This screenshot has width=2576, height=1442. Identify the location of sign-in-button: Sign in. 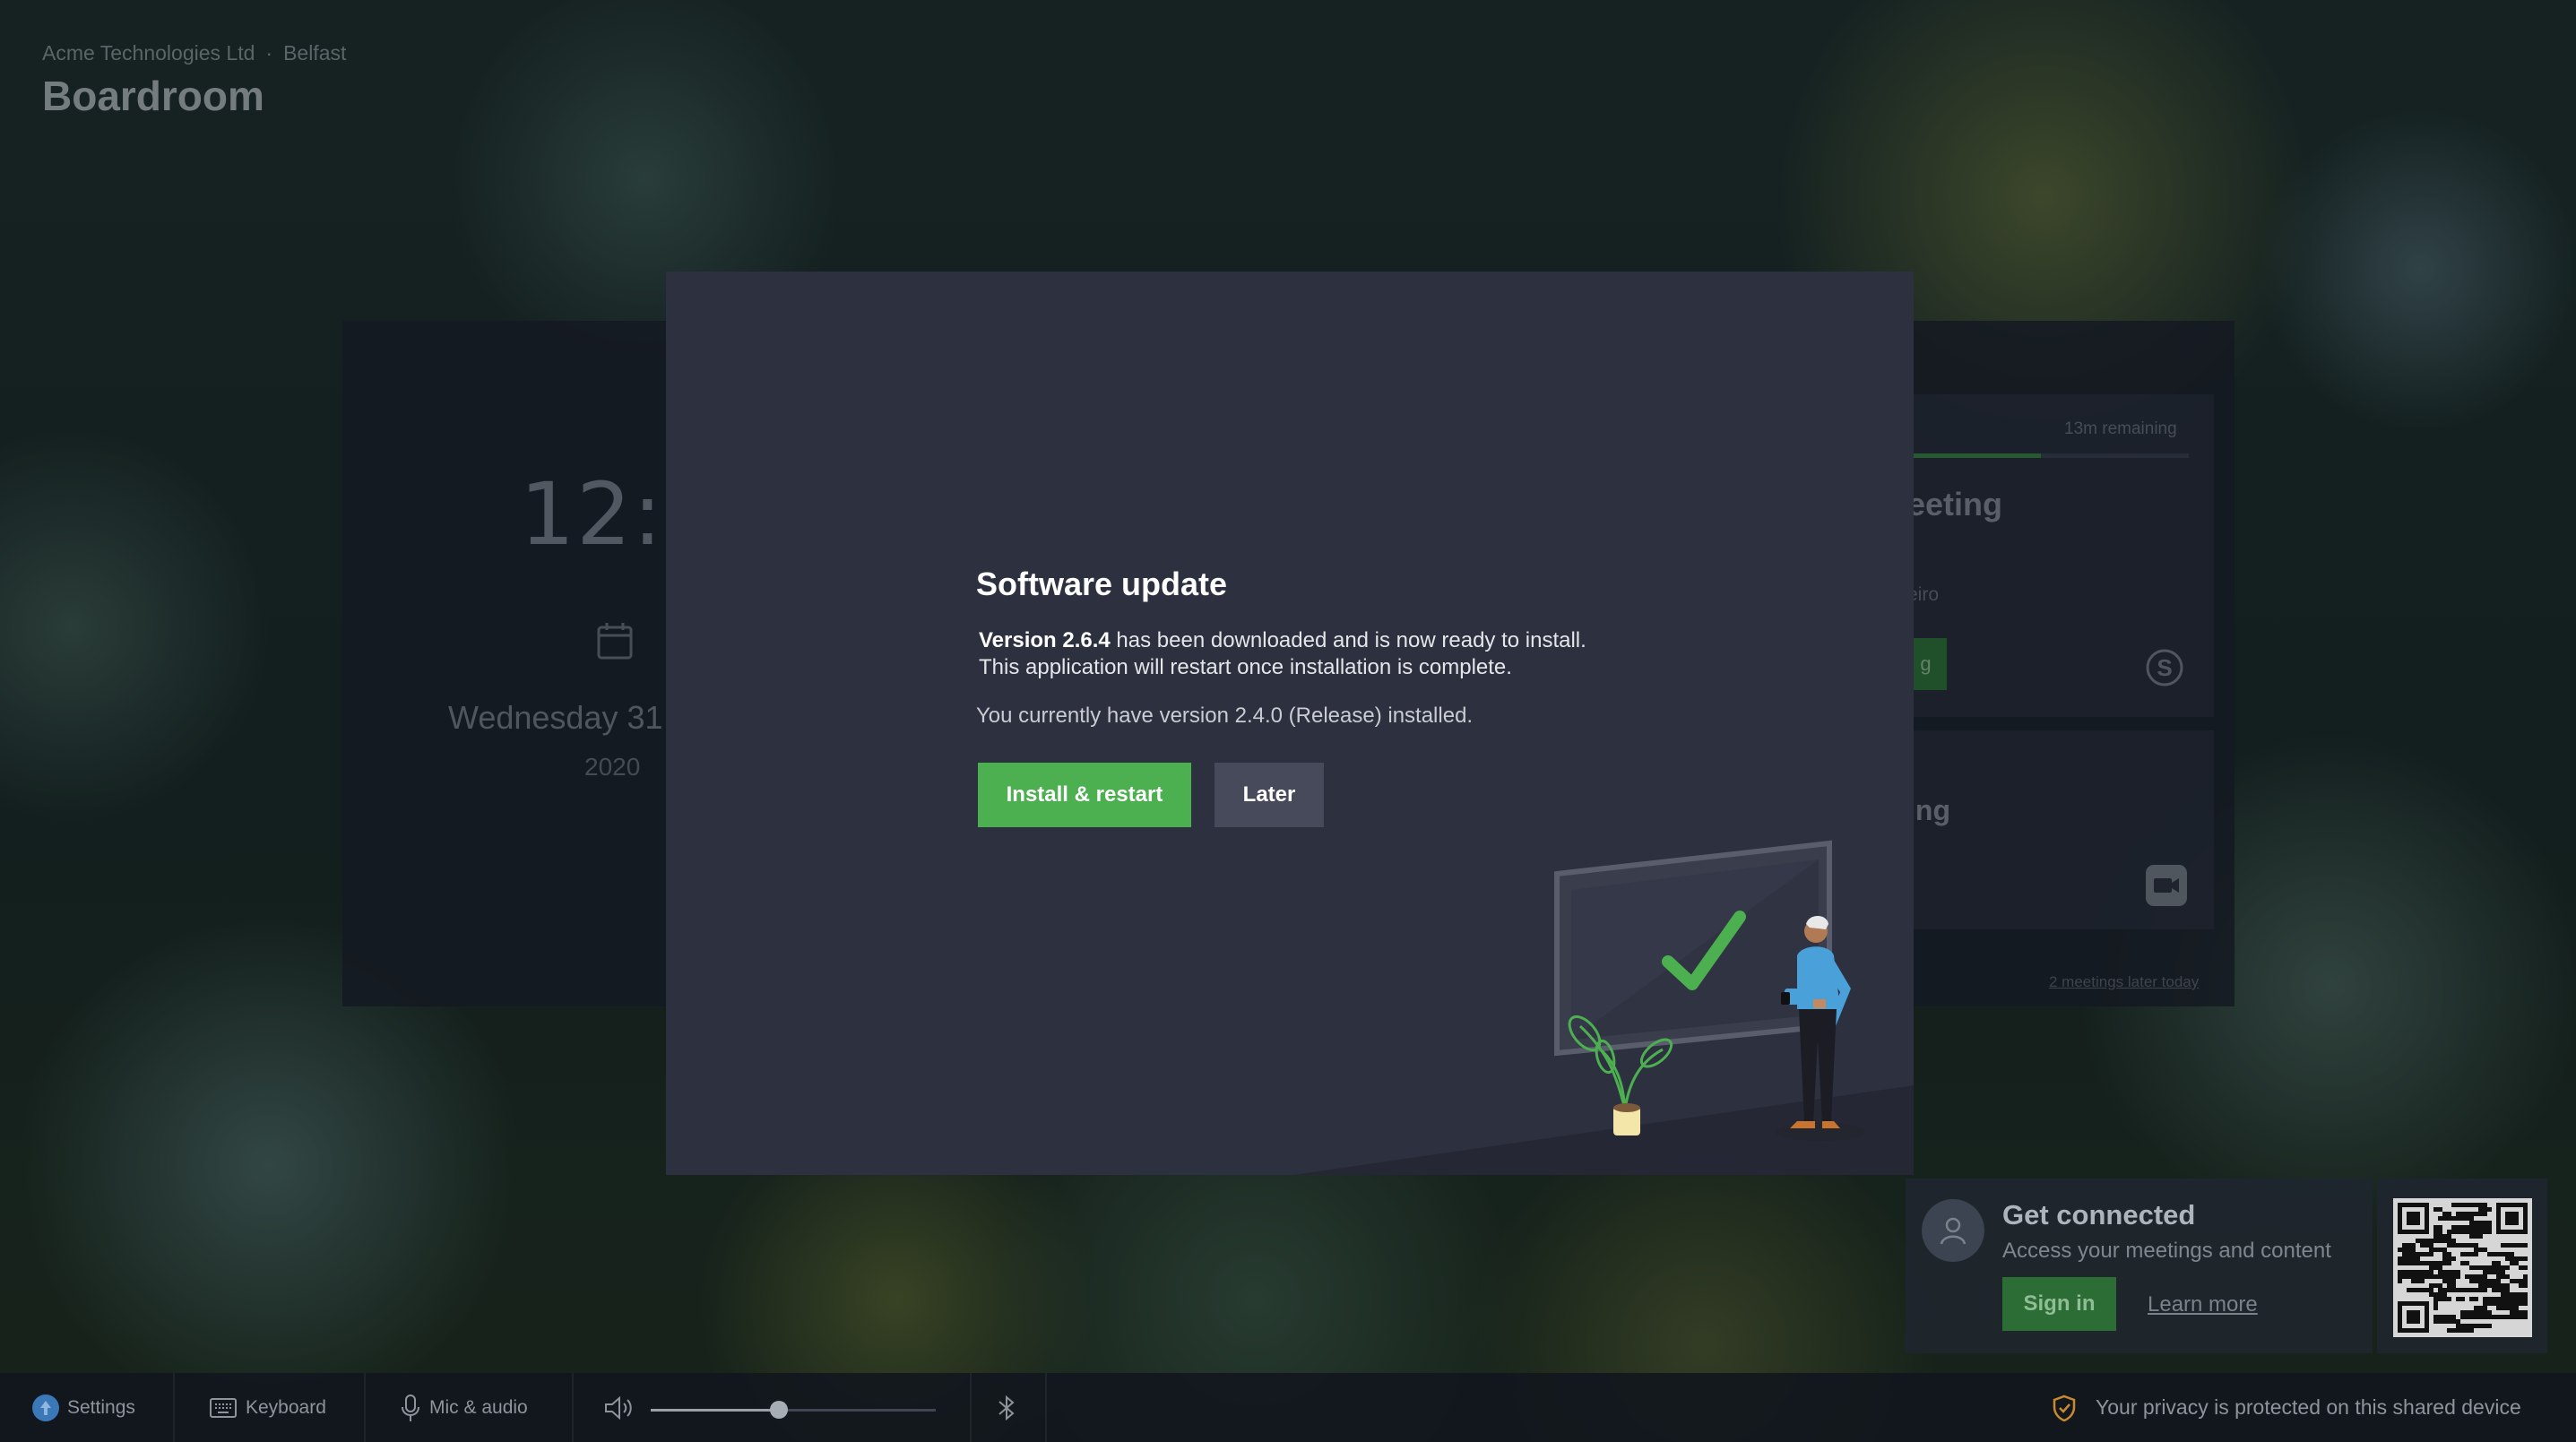
(2059, 1304).